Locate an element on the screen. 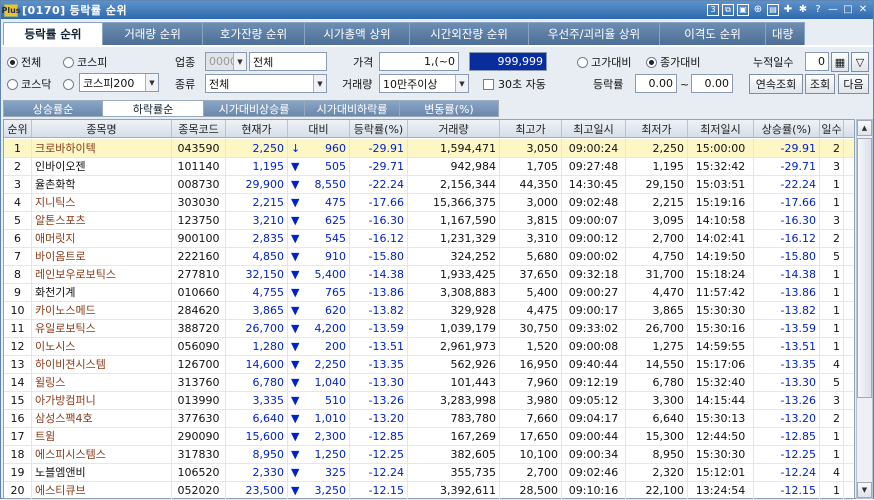 The image size is (874, 500). rank: 7 is located at coordinates (18, 256).